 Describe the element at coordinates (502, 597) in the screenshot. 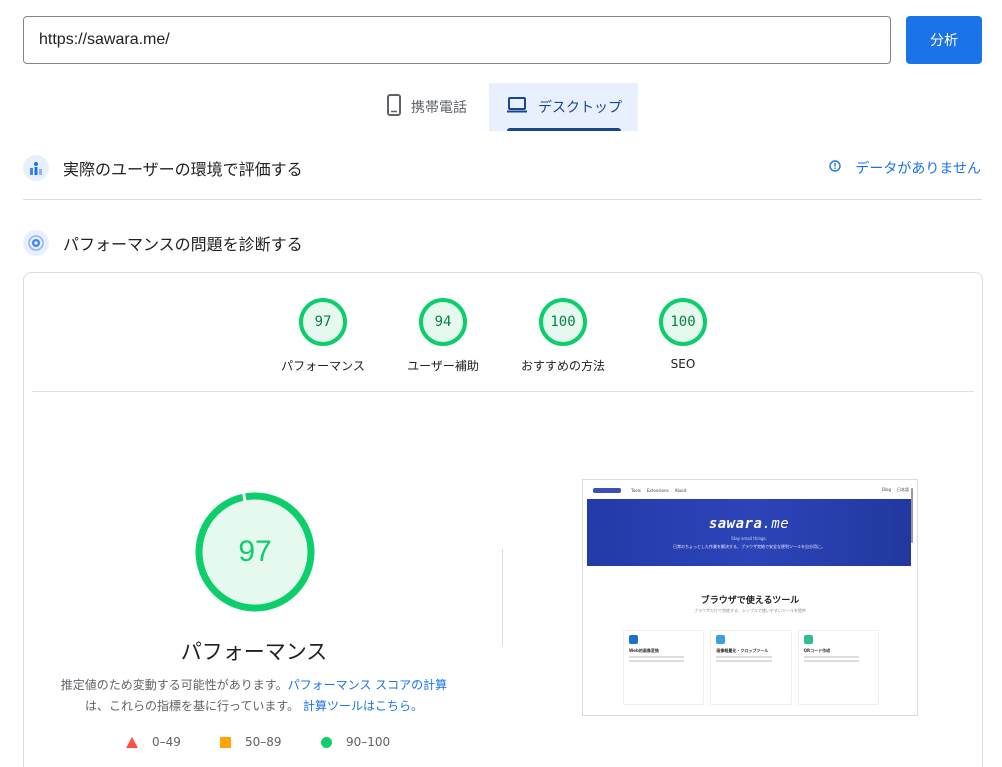

I see `vertical-separator` at that location.